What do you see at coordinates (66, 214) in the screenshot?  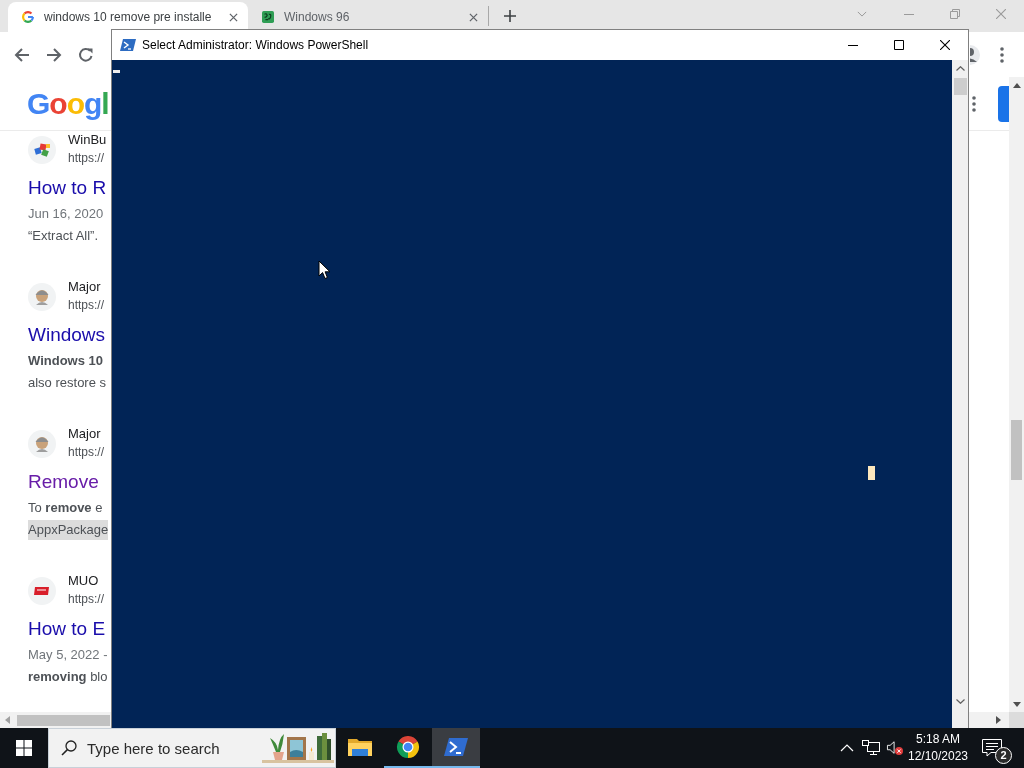 I see `snippet-date: Jun 16, 2020` at bounding box center [66, 214].